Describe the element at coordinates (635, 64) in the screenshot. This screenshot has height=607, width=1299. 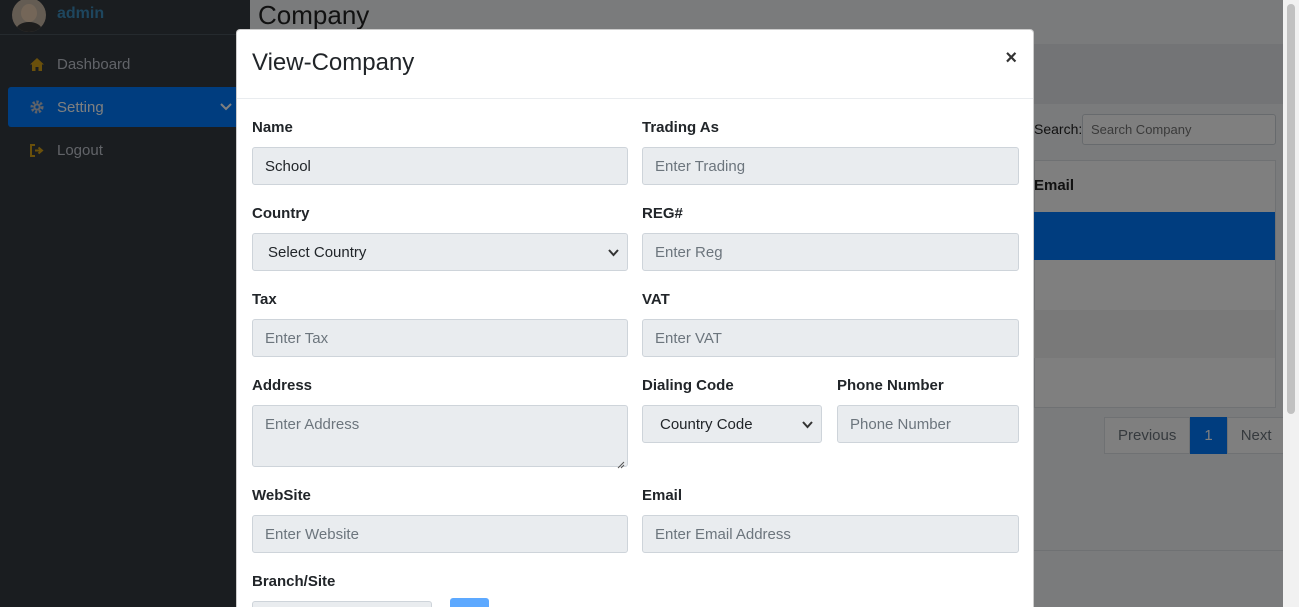
I see `modal-header: View-Company ×` at that location.